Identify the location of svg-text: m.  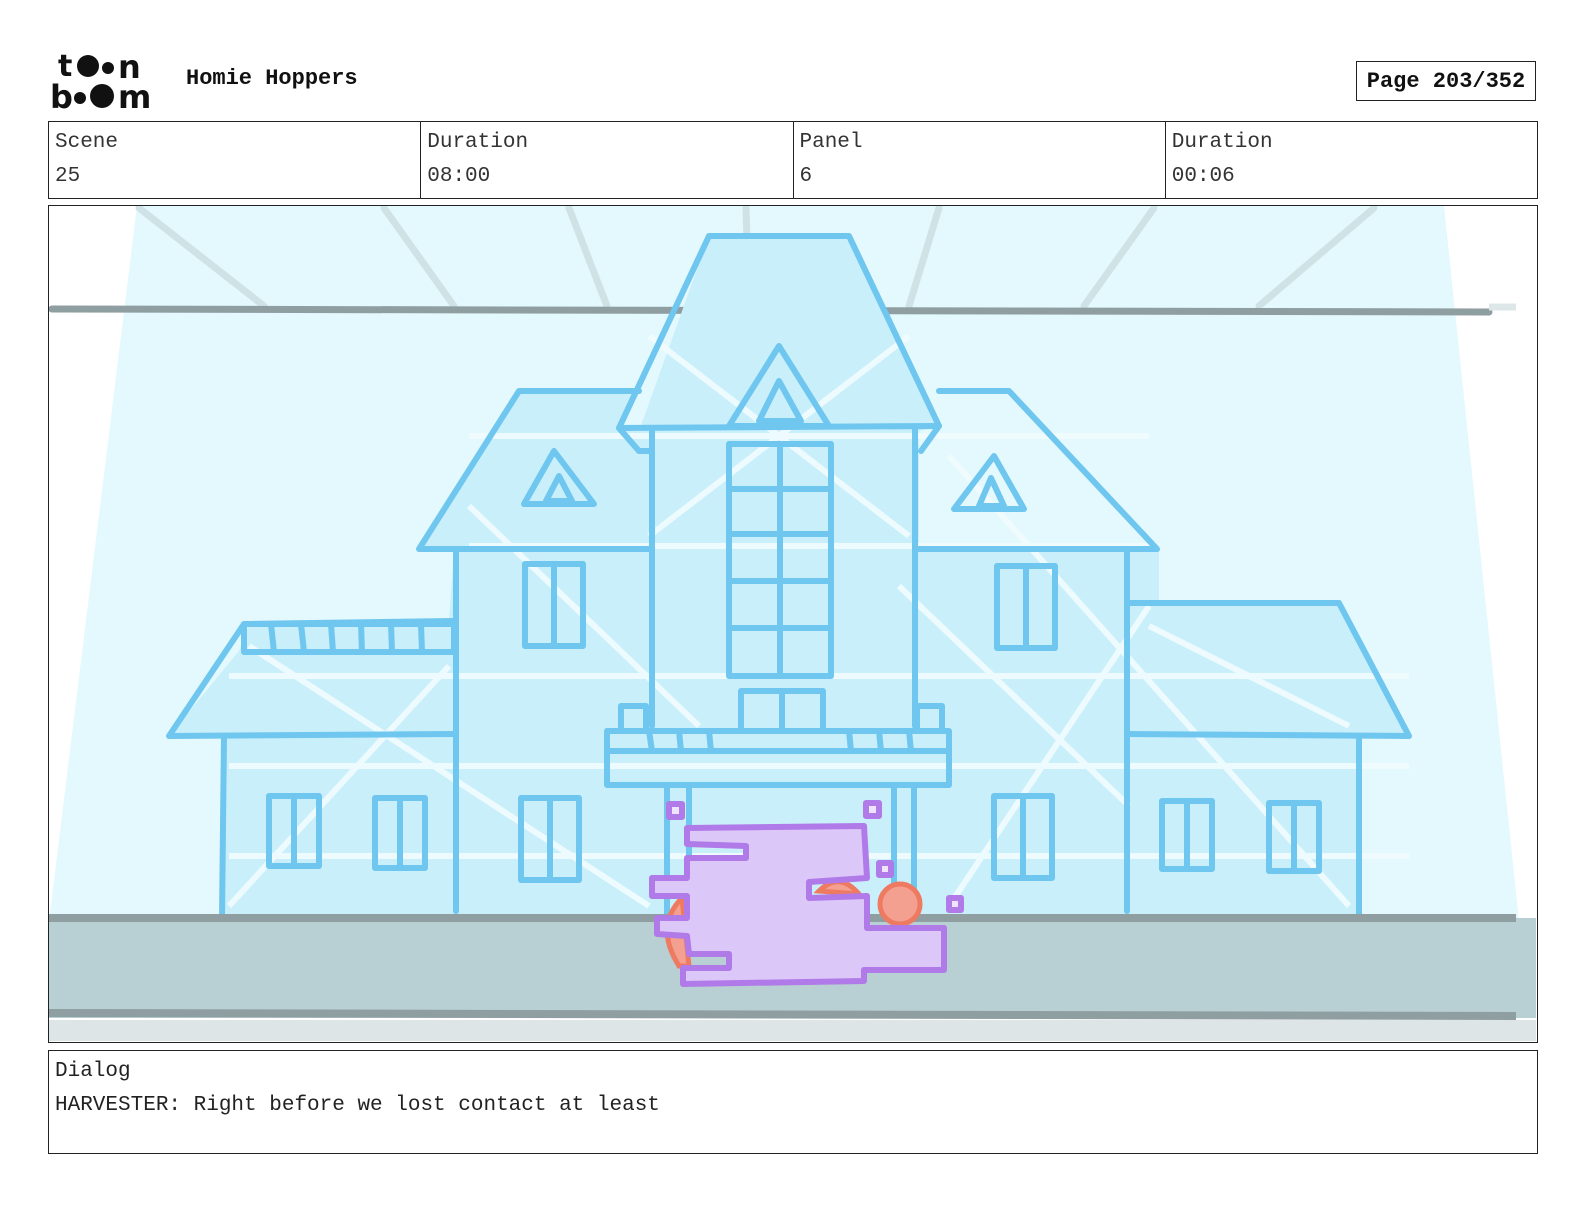
(134, 95).